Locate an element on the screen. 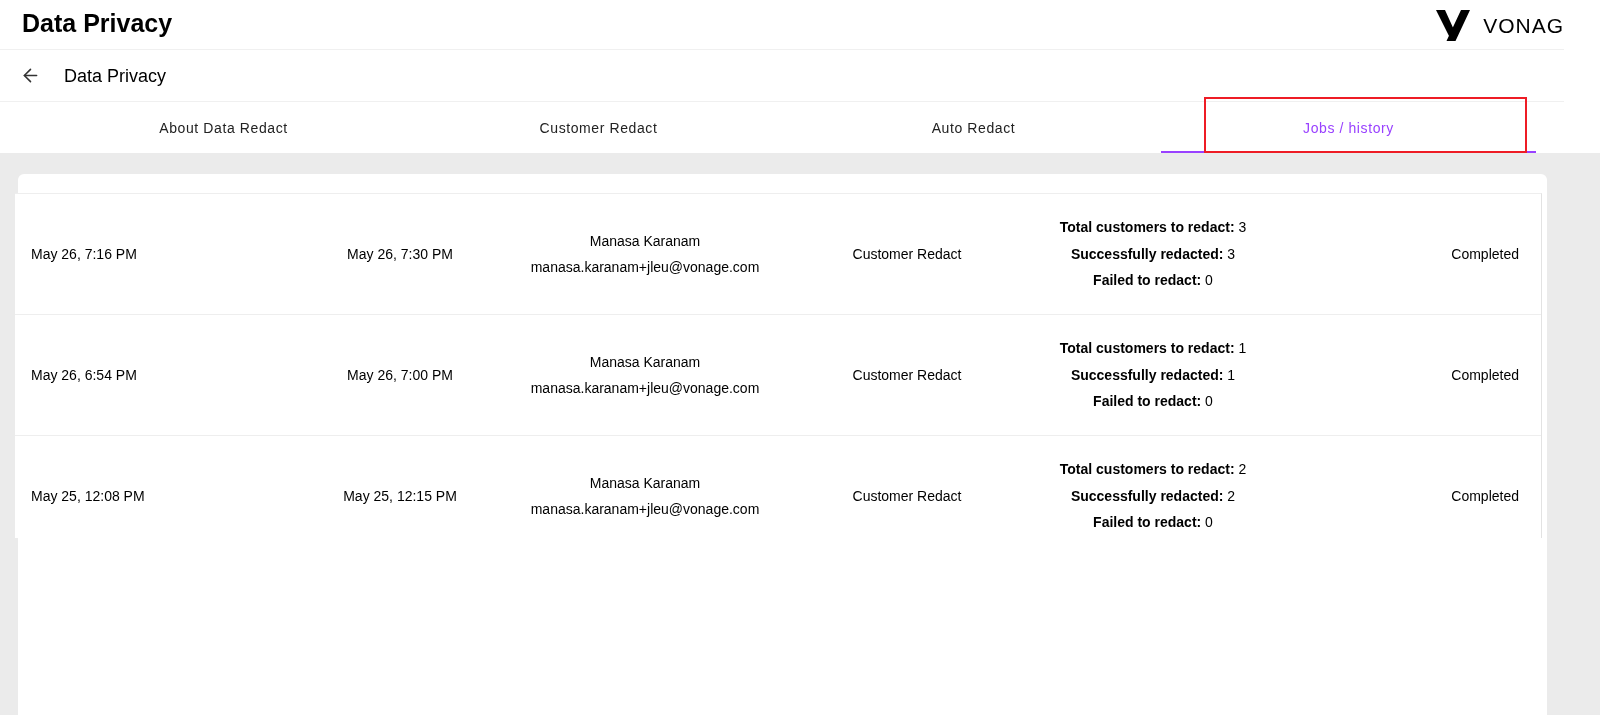 The height and width of the screenshot is (715, 1600). redact-count-text: Successfully redacted: 1 is located at coordinates (1153, 375).